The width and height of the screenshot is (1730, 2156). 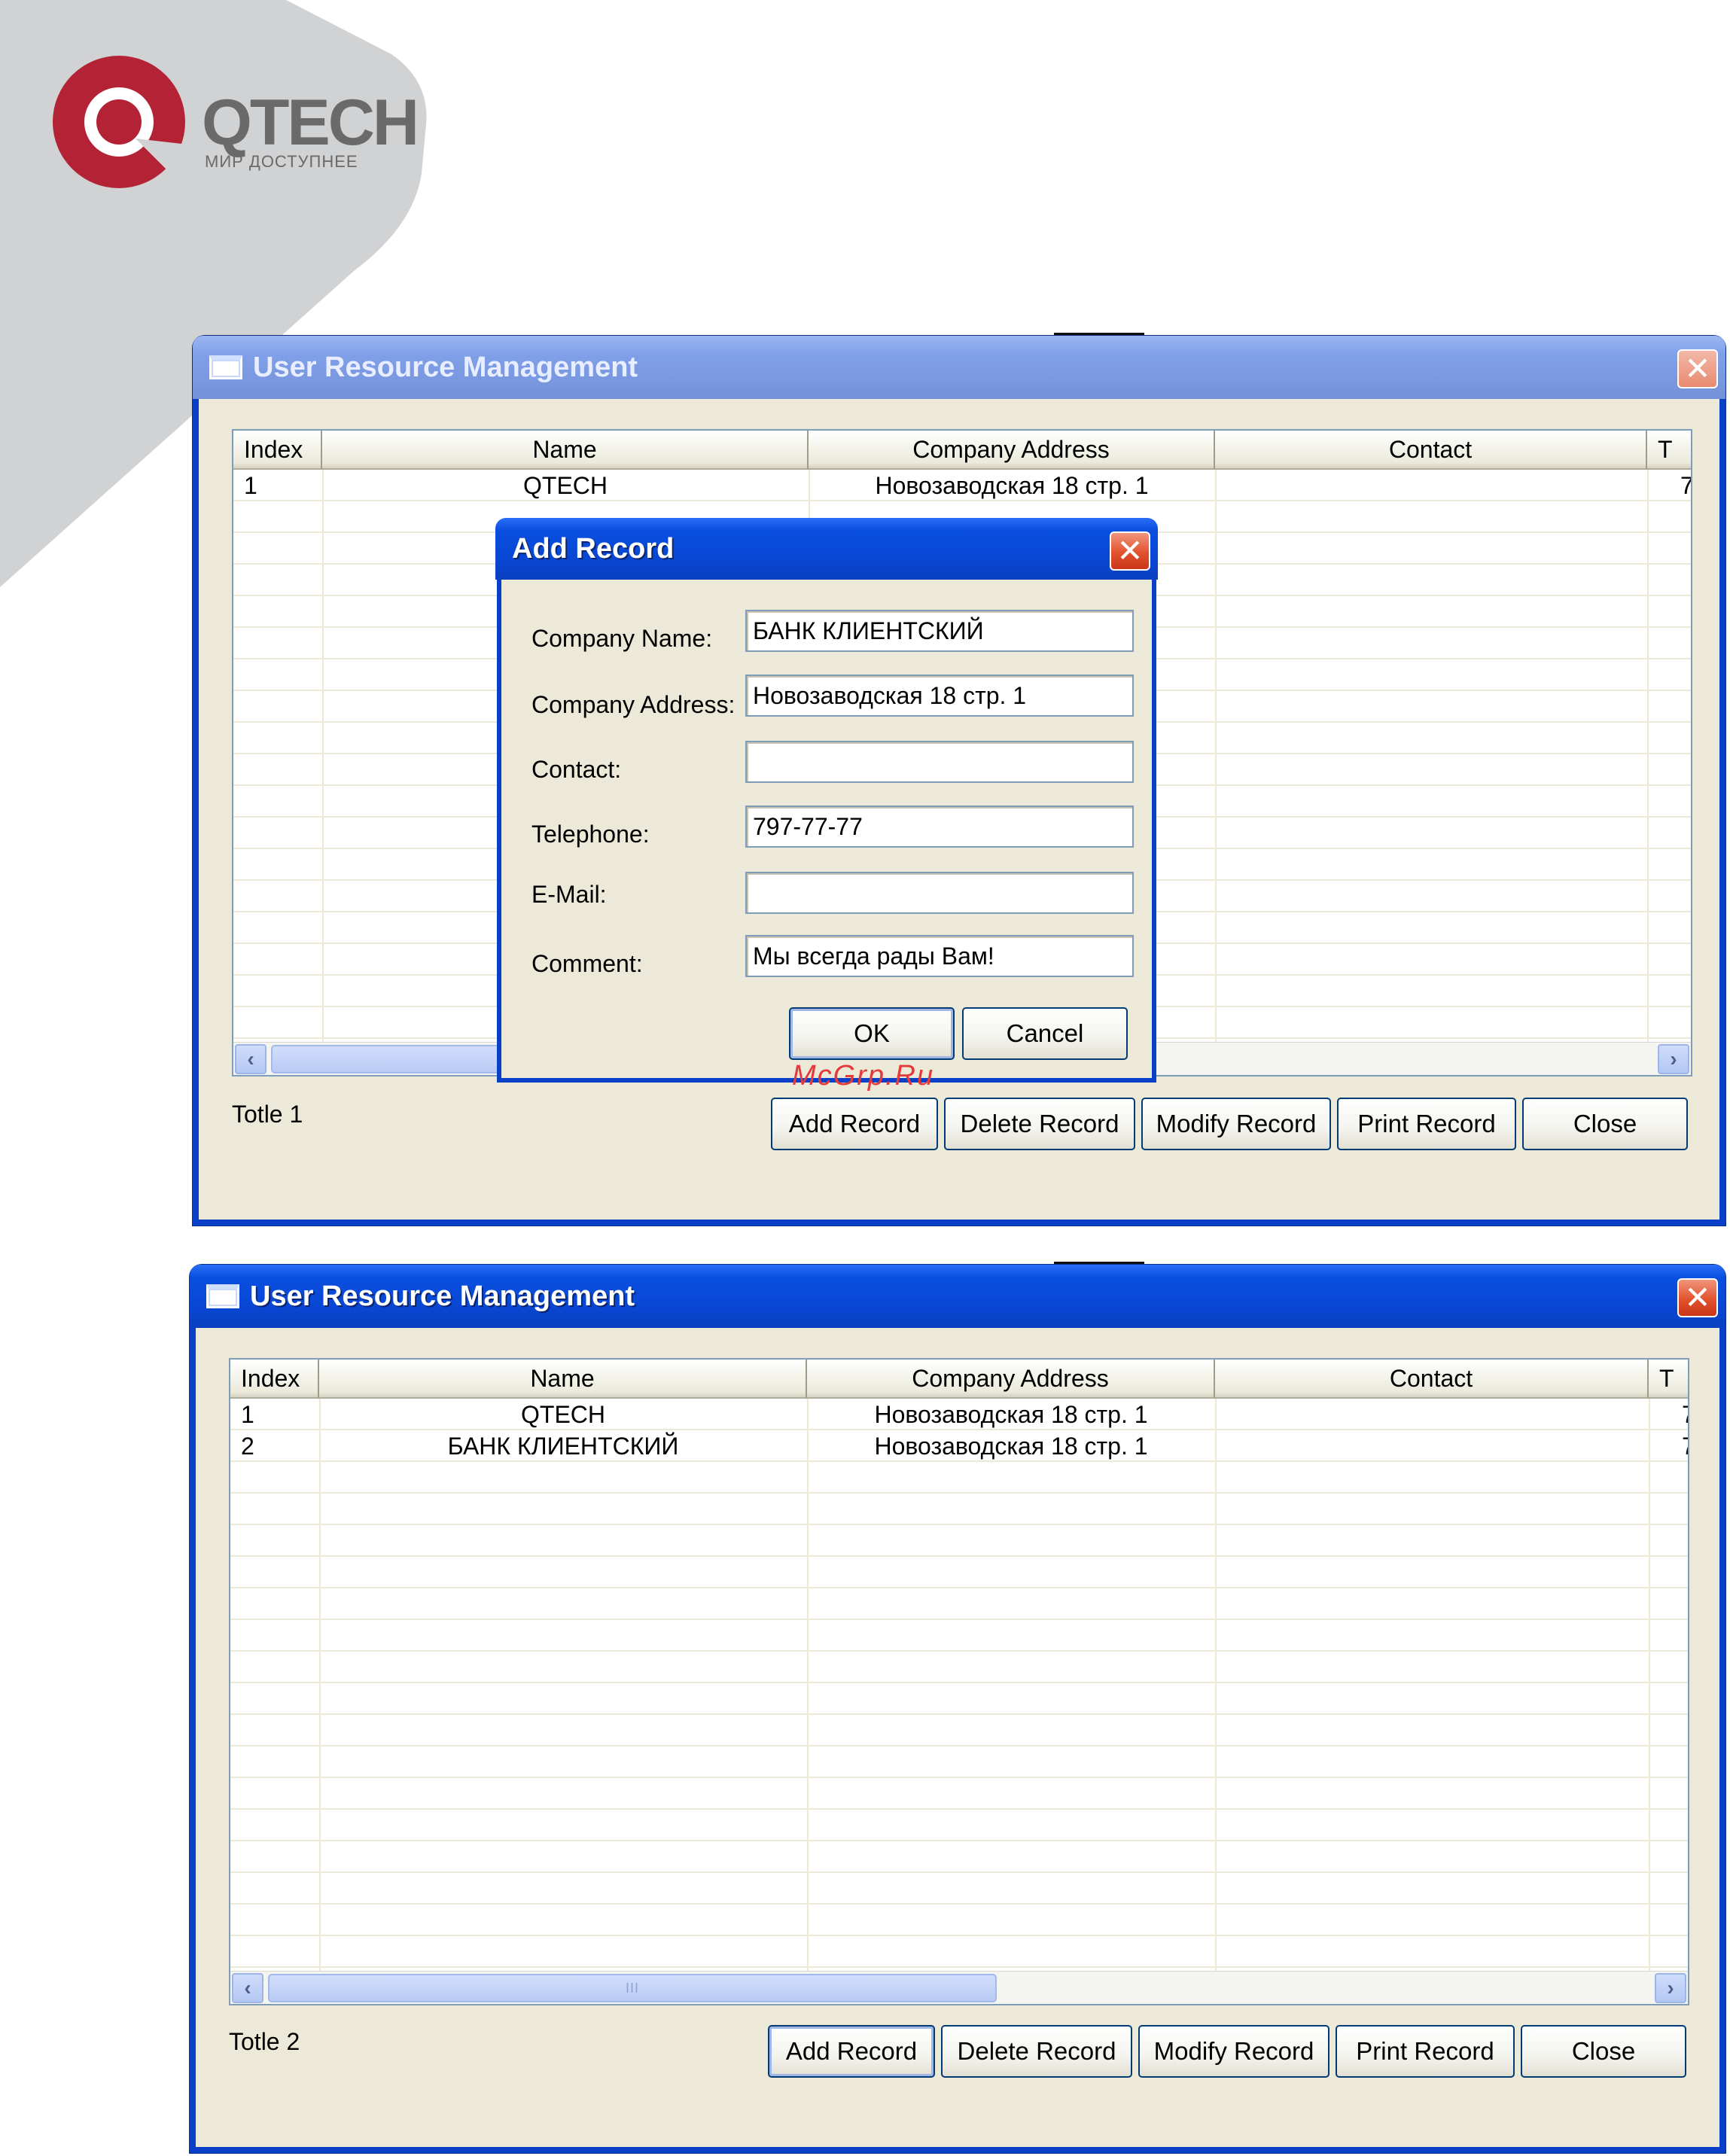 I want to click on company-name-field: БАНК КЛИЕНТСКИЙ, so click(x=939, y=631).